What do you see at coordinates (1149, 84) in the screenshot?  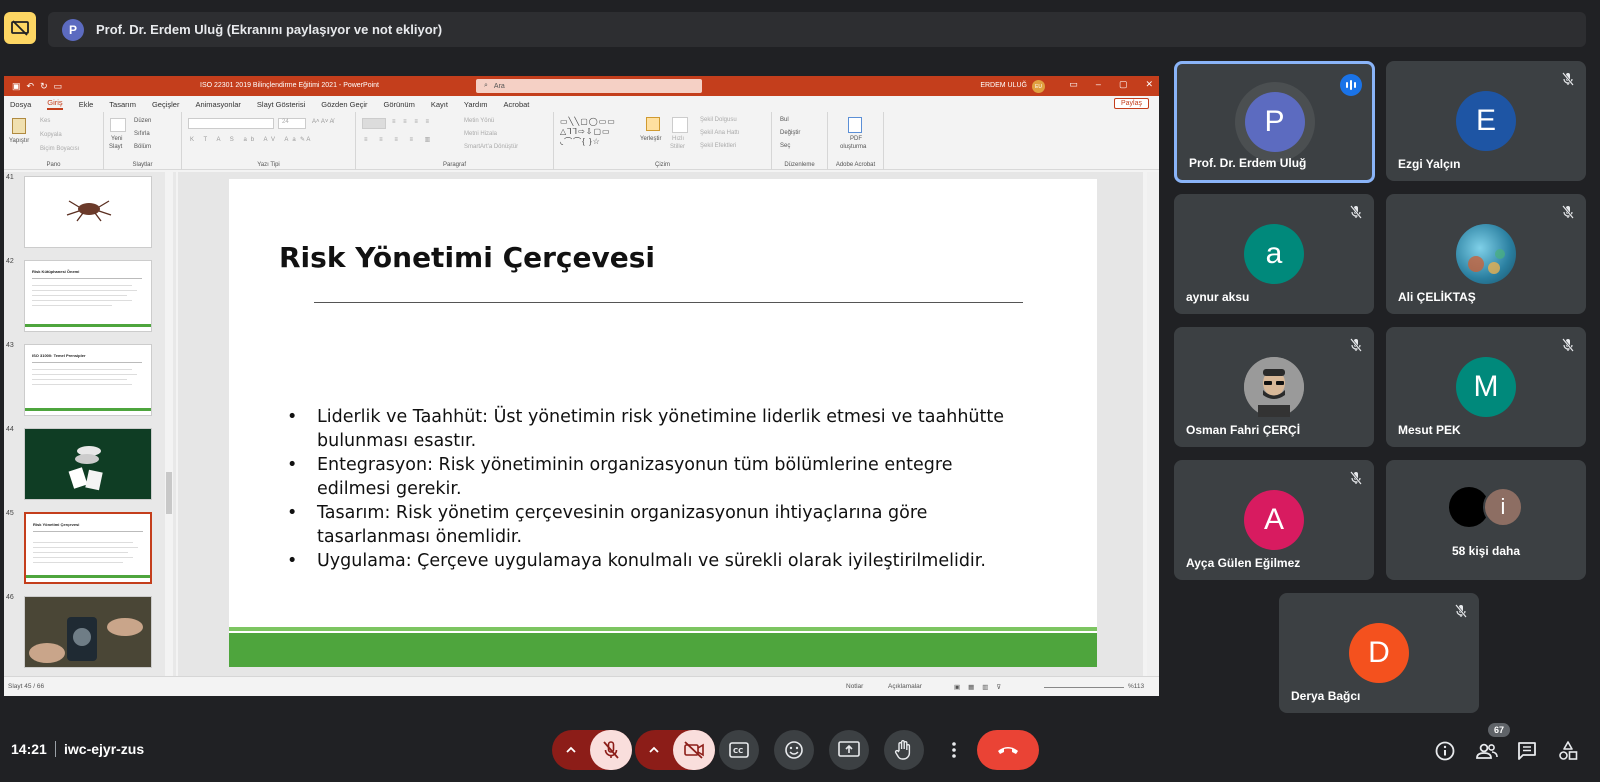 I see `close-icon: ✕` at bounding box center [1149, 84].